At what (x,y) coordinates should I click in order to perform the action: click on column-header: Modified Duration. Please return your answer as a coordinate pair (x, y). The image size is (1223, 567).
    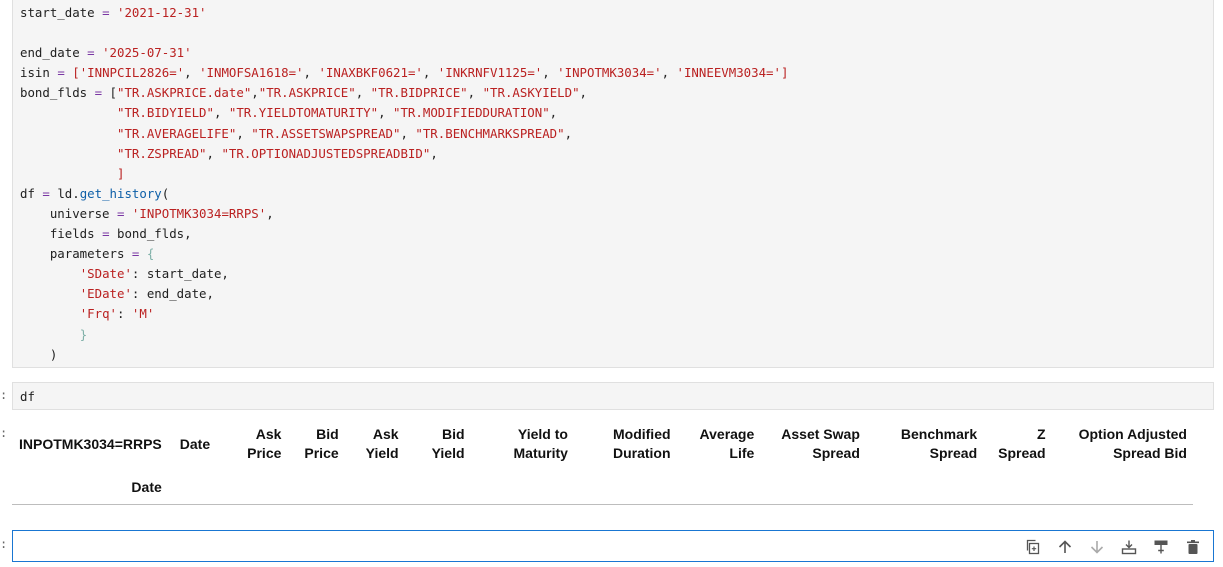
    Looking at the image, I should click on (641, 443).